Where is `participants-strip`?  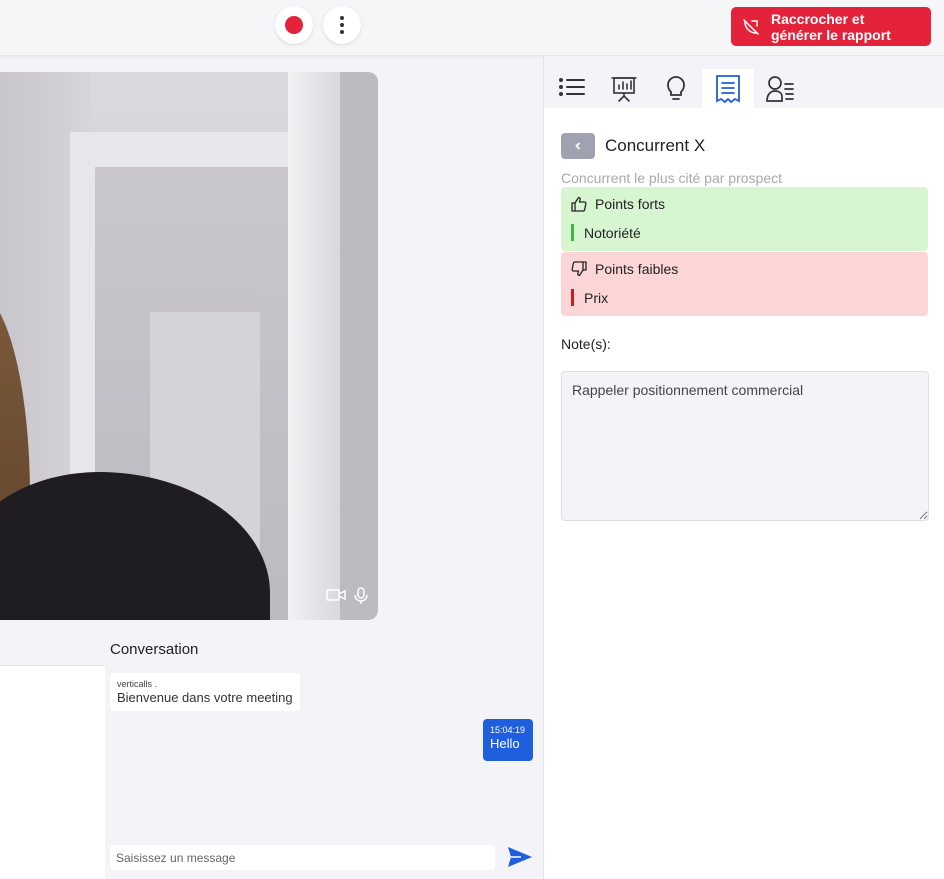 participants-strip is located at coordinates (52, 772).